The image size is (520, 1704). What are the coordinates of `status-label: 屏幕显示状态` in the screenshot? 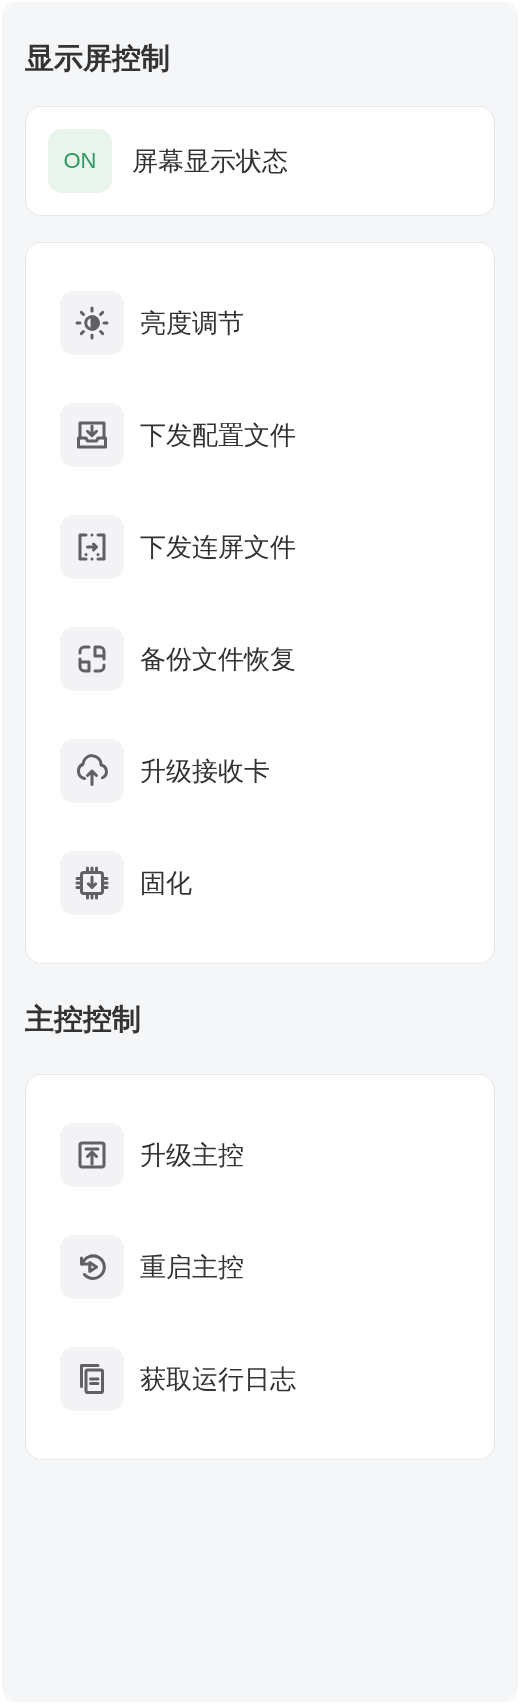 It's located at (210, 161).